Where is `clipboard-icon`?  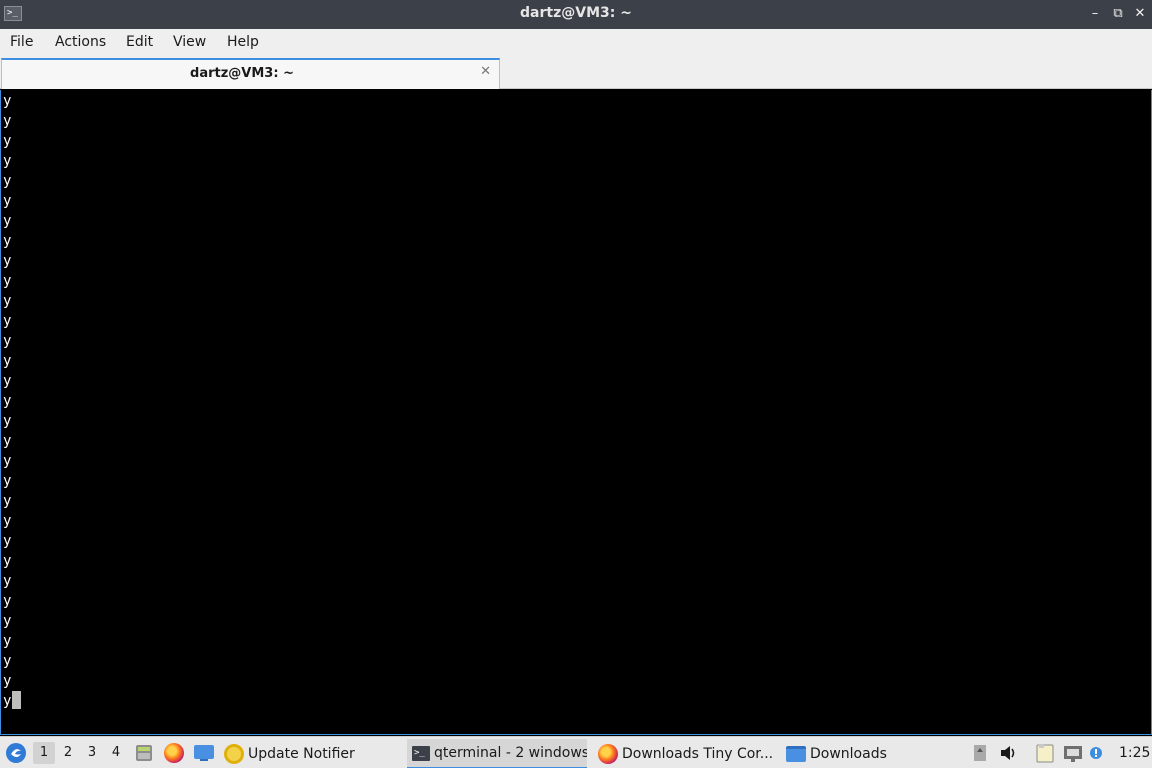 clipboard-icon is located at coordinates (980, 753).